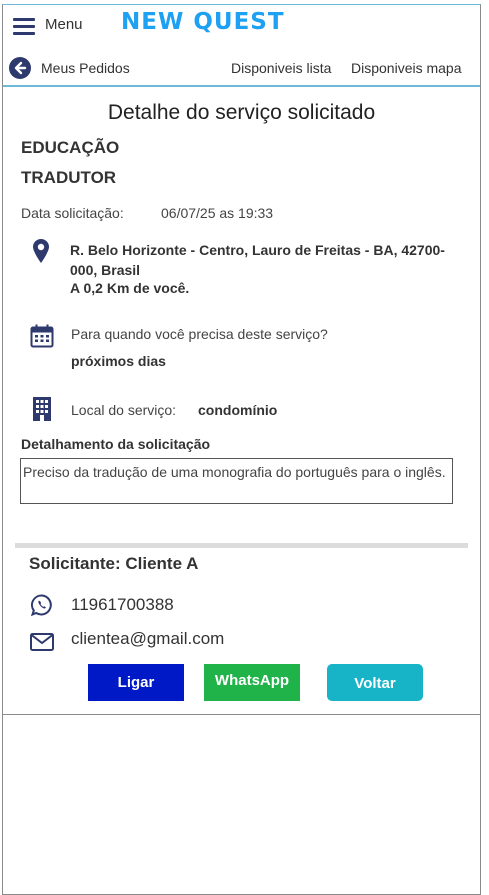 This screenshot has height=895, width=489. What do you see at coordinates (85, 68) in the screenshot?
I see `nav-my-orders: Meus Pedidos` at bounding box center [85, 68].